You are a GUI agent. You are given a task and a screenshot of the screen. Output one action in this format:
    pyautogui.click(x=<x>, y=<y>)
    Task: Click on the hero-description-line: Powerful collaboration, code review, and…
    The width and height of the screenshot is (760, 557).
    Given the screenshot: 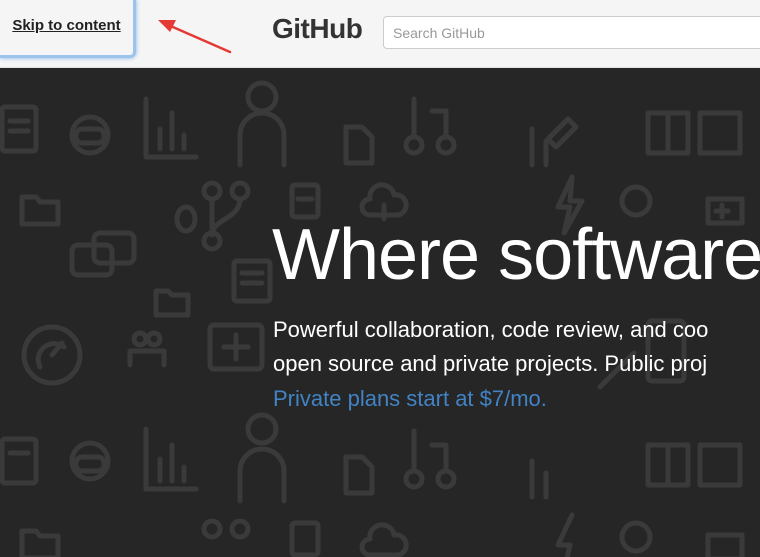 What is the action you would take?
    pyautogui.click(x=491, y=329)
    